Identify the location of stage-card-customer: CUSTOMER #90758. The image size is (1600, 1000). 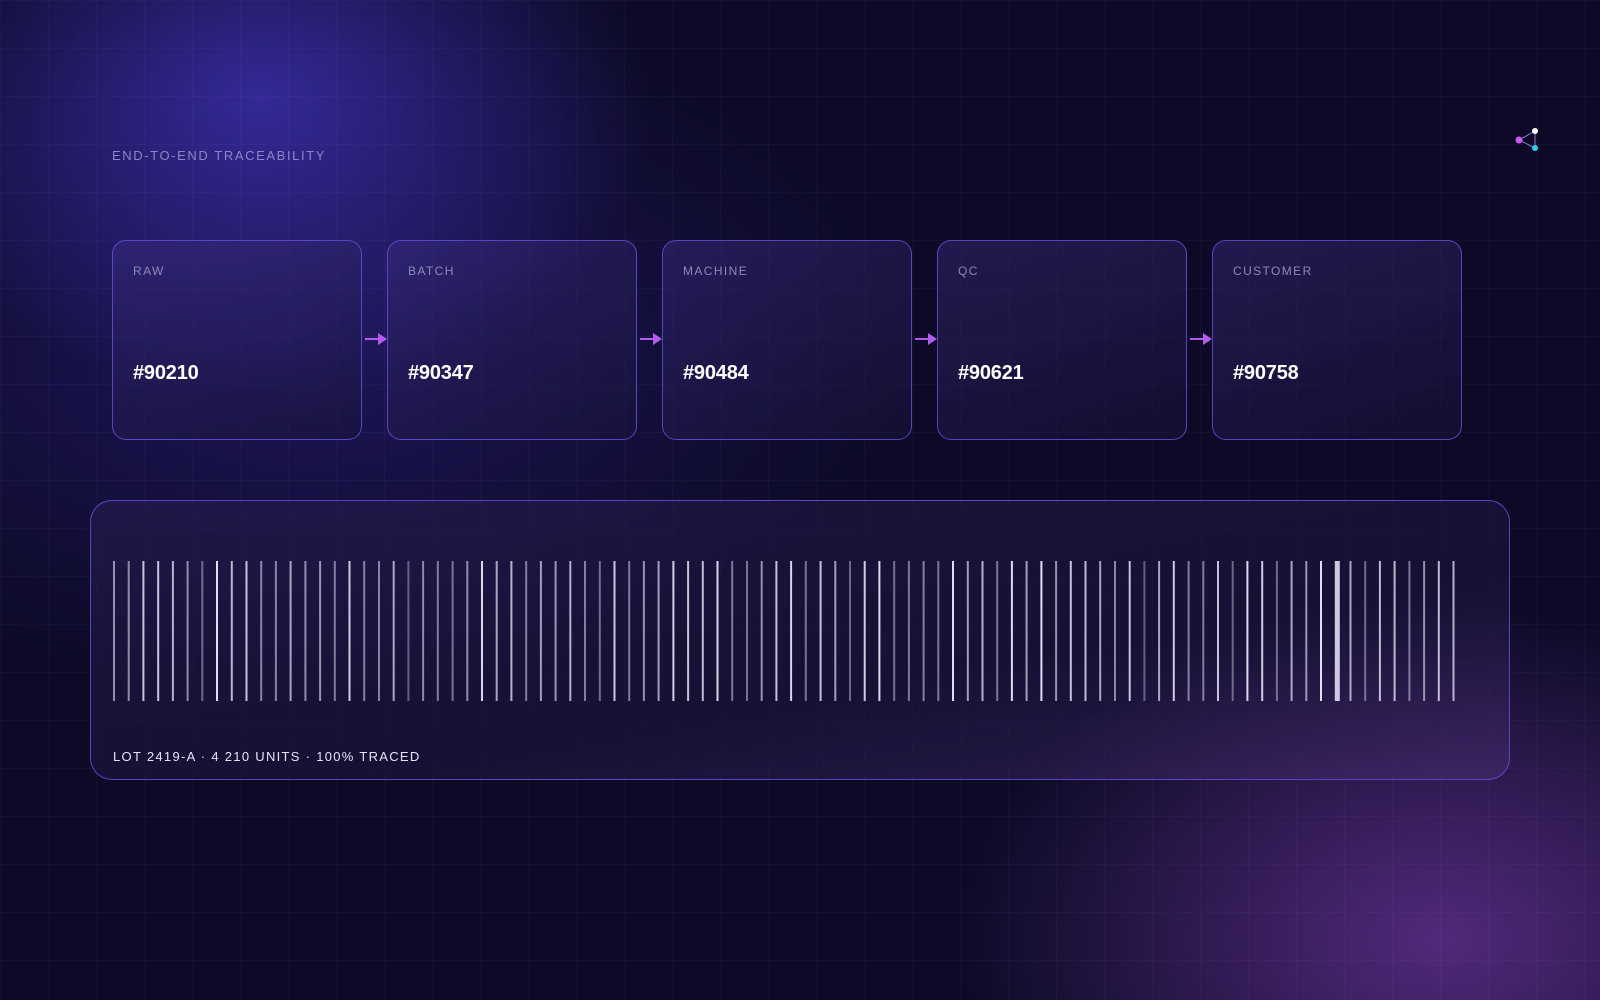
(1337, 340).